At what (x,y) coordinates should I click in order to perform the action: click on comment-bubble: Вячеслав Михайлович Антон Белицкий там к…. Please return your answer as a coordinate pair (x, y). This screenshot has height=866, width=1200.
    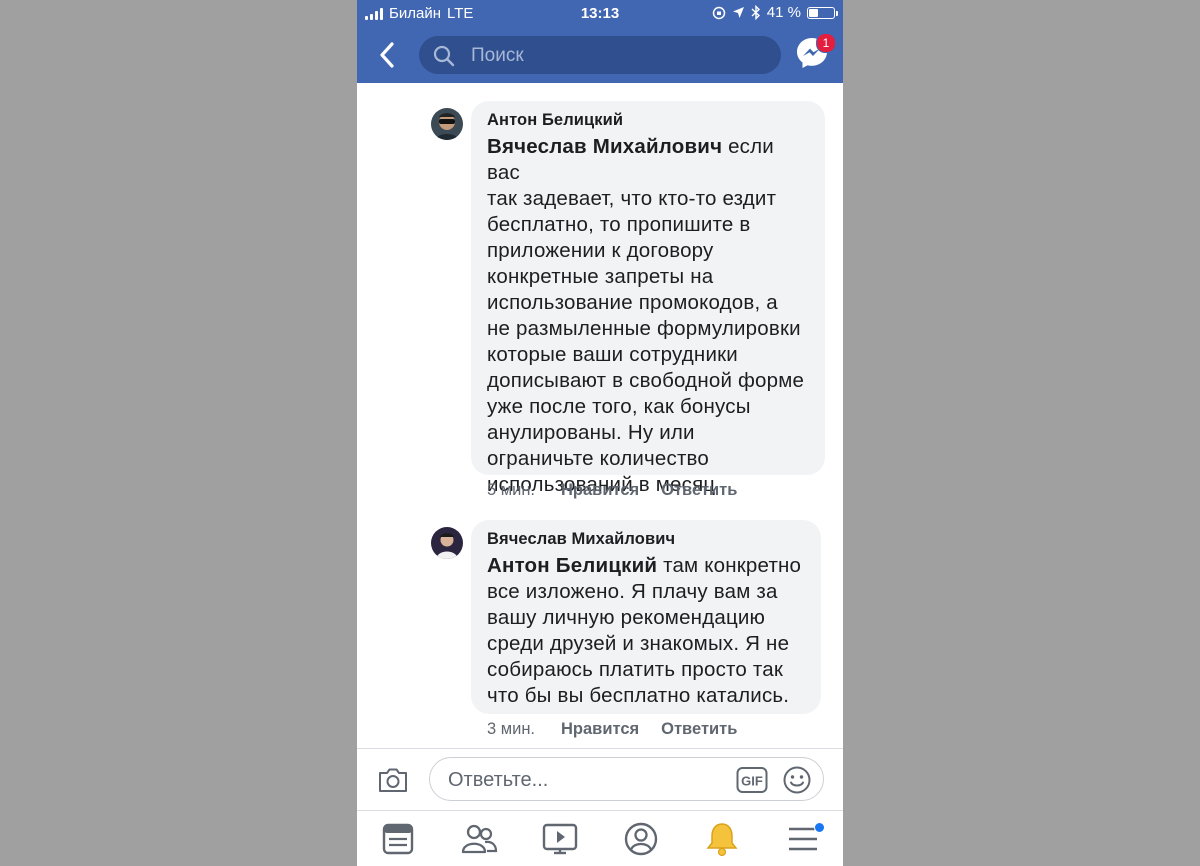
    Looking at the image, I should click on (646, 617).